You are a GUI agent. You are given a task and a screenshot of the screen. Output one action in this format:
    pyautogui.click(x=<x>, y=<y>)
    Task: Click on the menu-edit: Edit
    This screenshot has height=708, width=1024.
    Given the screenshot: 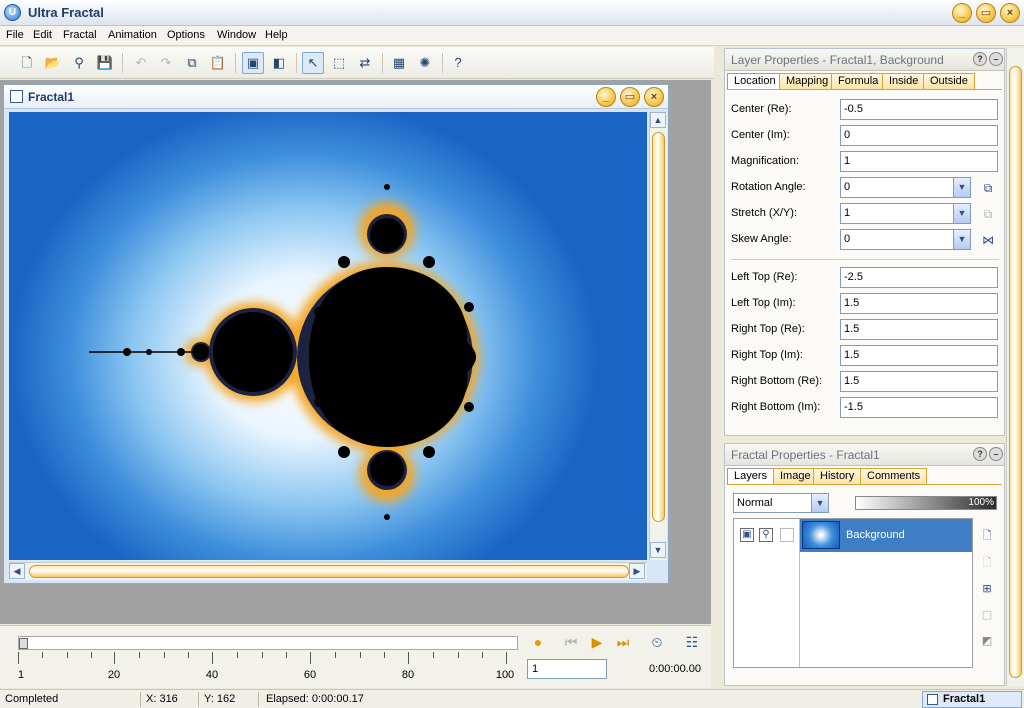 What is the action you would take?
    pyautogui.click(x=42, y=35)
    